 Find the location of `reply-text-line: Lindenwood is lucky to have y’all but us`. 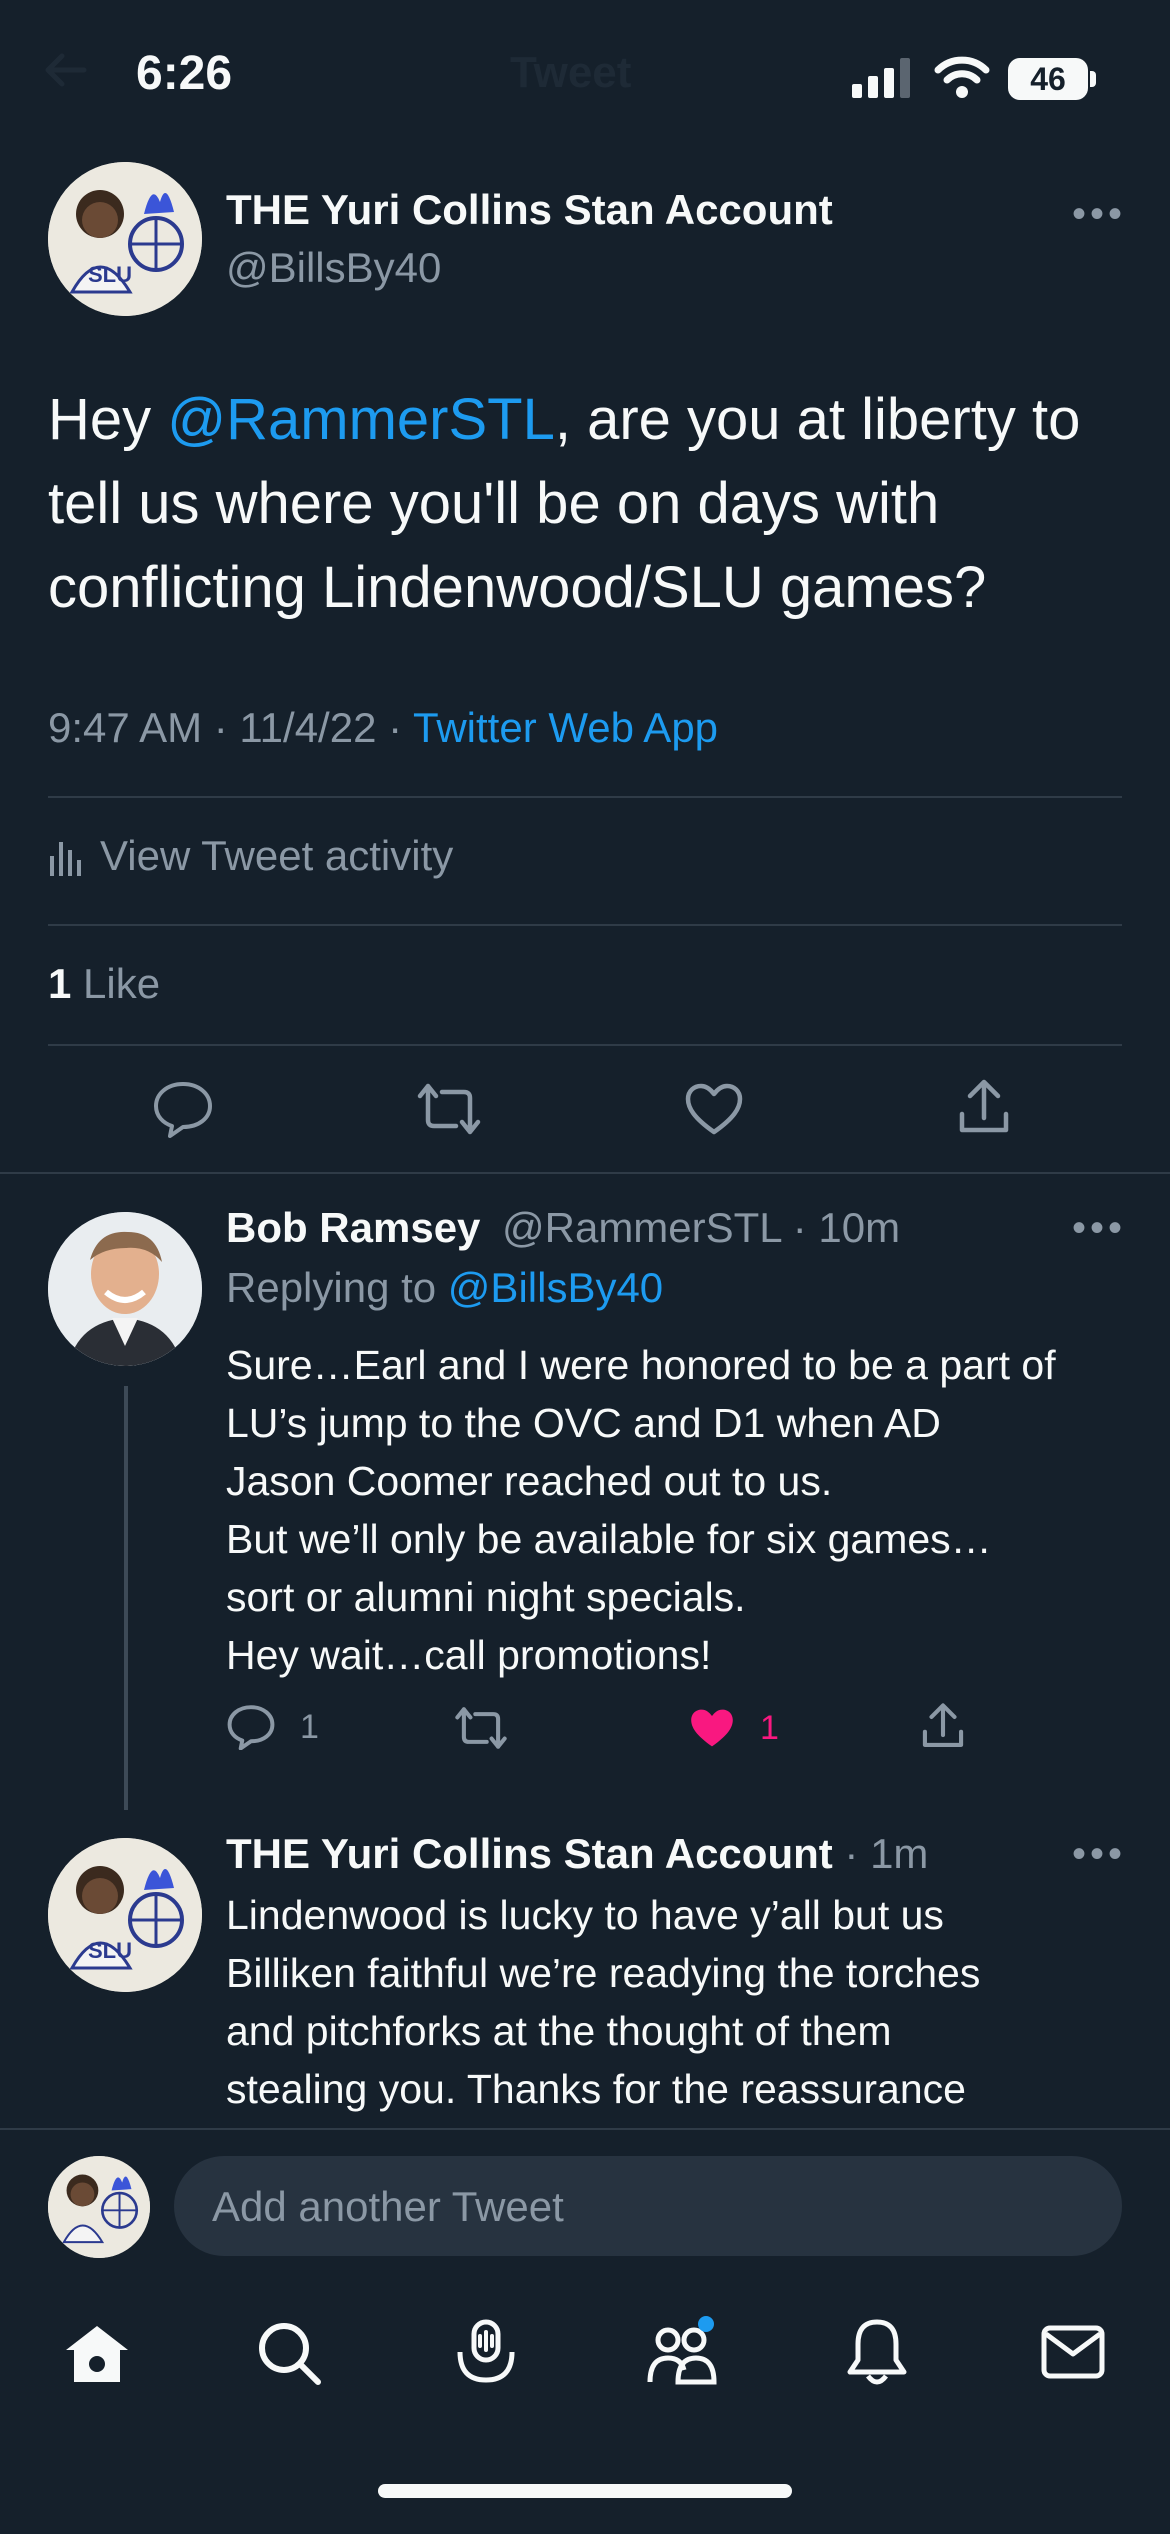

reply-text-line: Lindenwood is lucky to have y’all but us is located at coordinates (585, 1915).